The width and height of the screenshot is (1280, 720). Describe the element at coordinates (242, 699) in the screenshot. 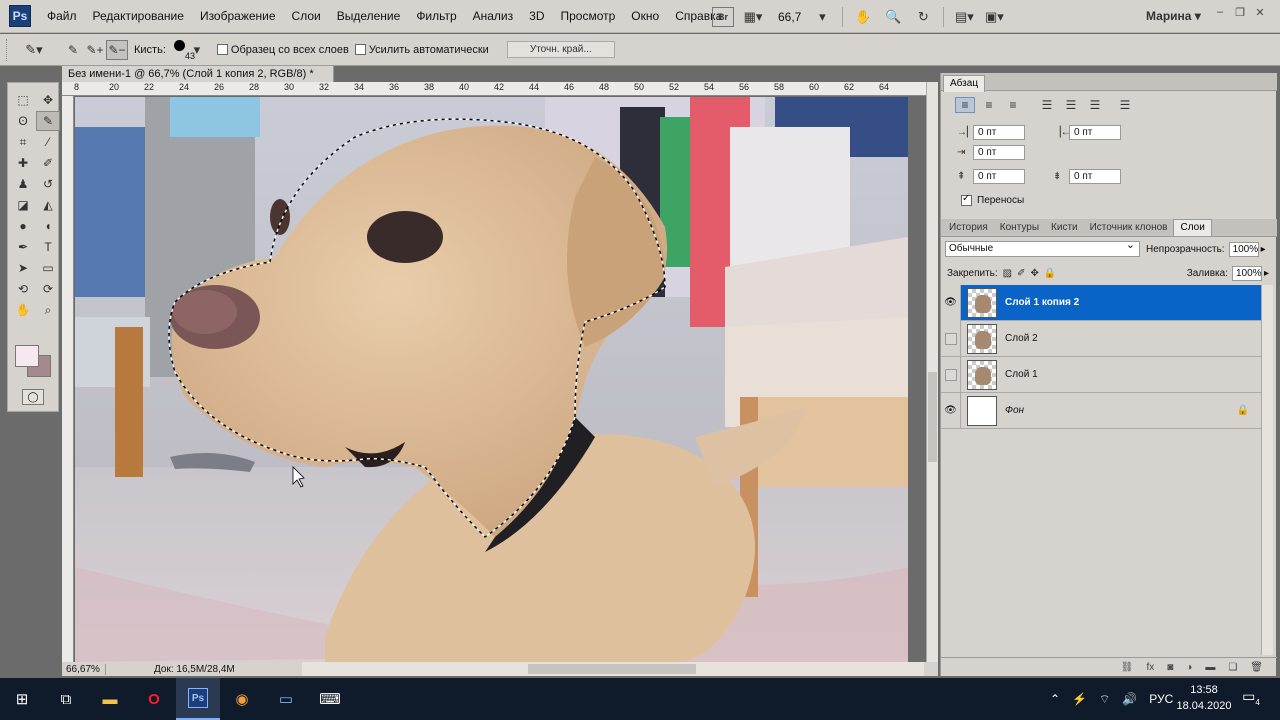

I see `photo-viewer-icon: ◉` at that location.